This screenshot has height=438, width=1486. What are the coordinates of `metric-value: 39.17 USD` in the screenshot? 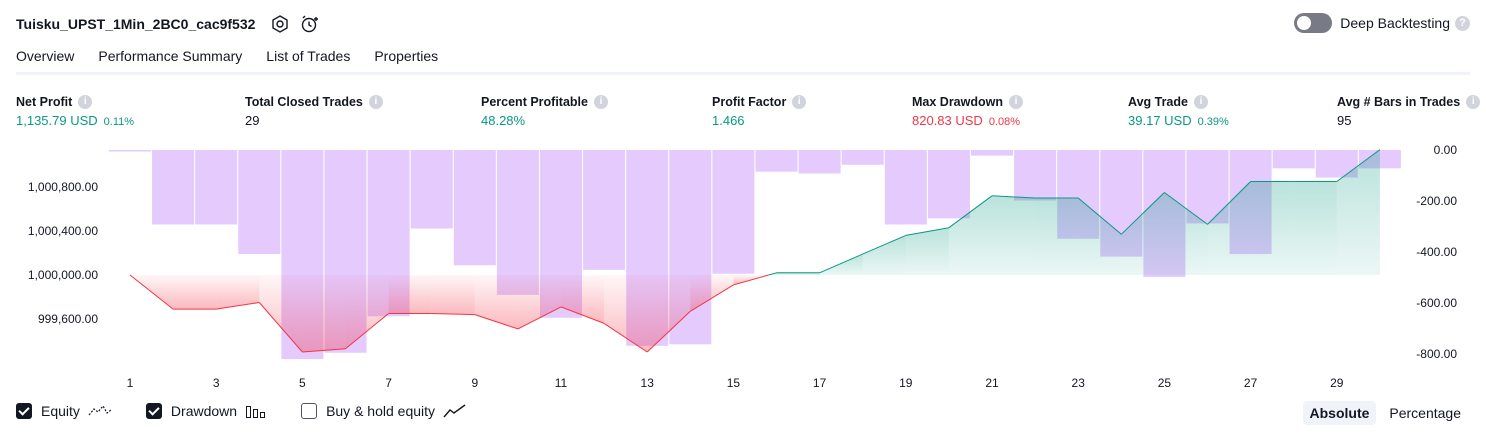 It's located at (1160, 120).